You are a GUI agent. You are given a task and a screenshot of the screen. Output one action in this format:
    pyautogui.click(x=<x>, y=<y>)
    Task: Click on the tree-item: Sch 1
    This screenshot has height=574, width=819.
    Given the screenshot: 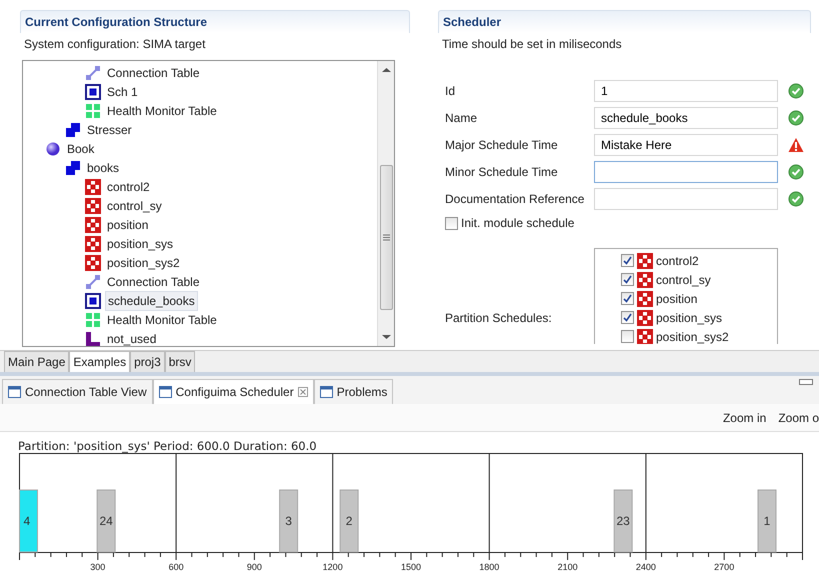 What is the action you would take?
    pyautogui.click(x=122, y=91)
    